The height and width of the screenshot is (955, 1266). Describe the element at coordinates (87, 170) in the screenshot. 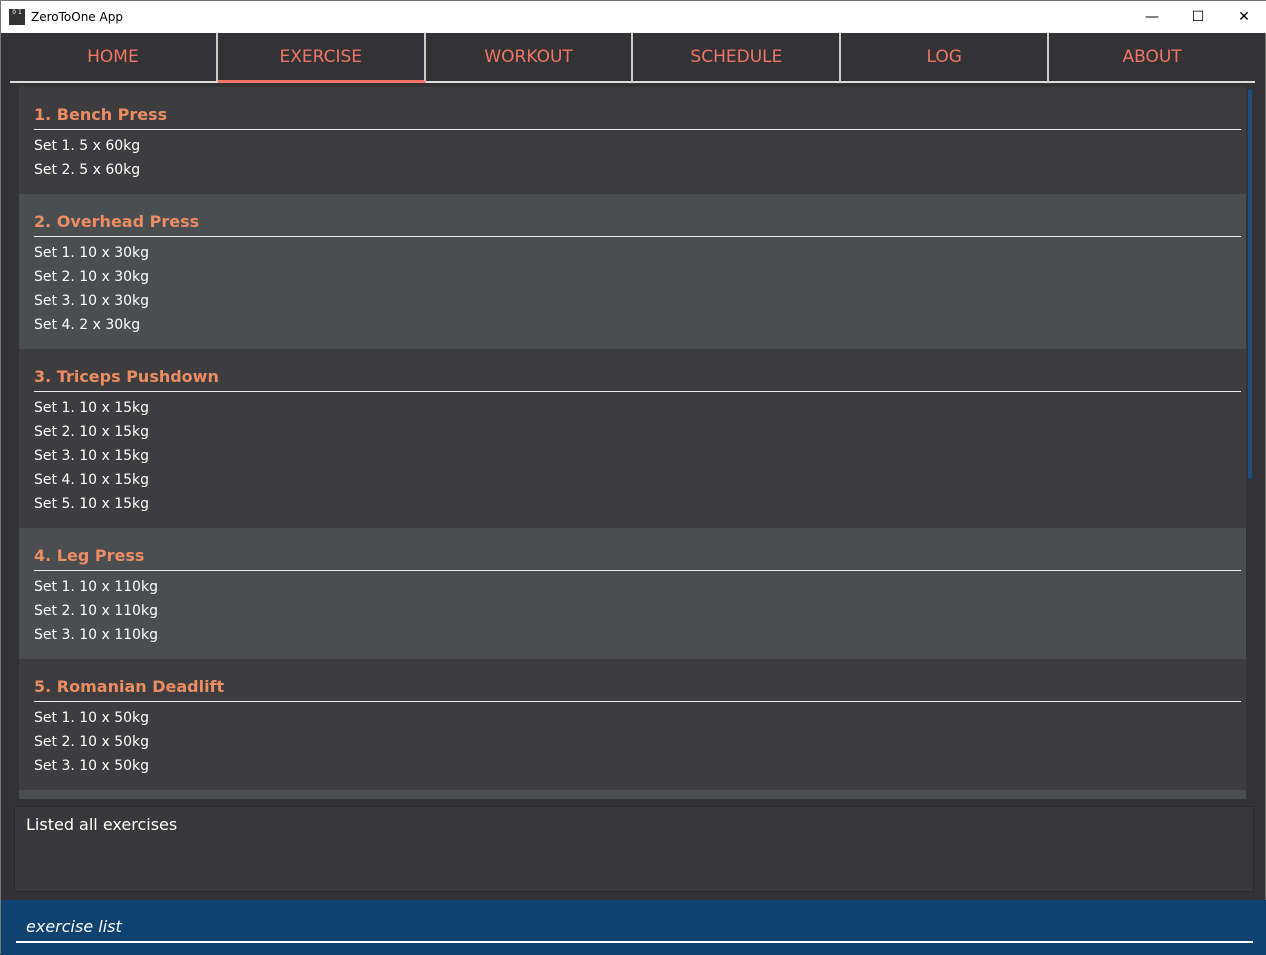

I see `set-item: Set 2. 5 x 60kg` at that location.